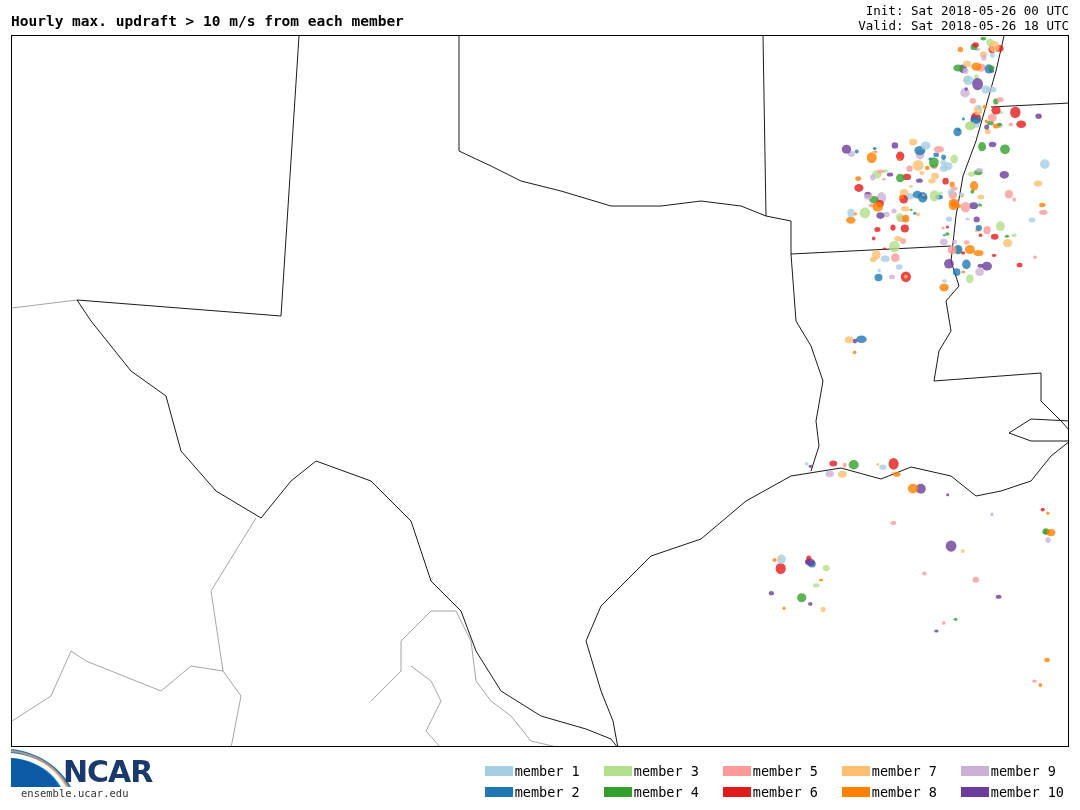 The image size is (1080, 810). I want to click on legend-label: member 2, so click(547, 792).